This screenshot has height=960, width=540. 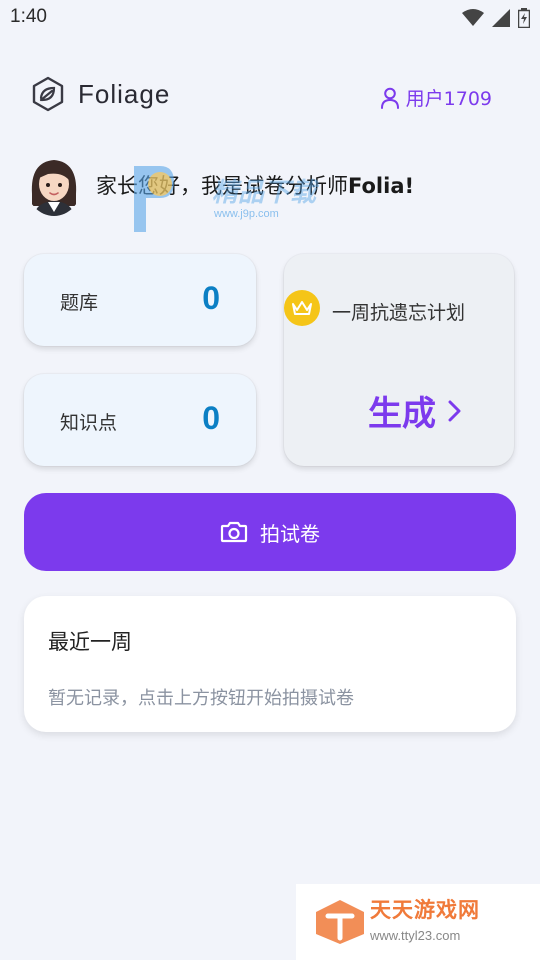 I want to click on watermark-corner: 天天游戏网 www.ttyl23.com, so click(x=418, y=922).